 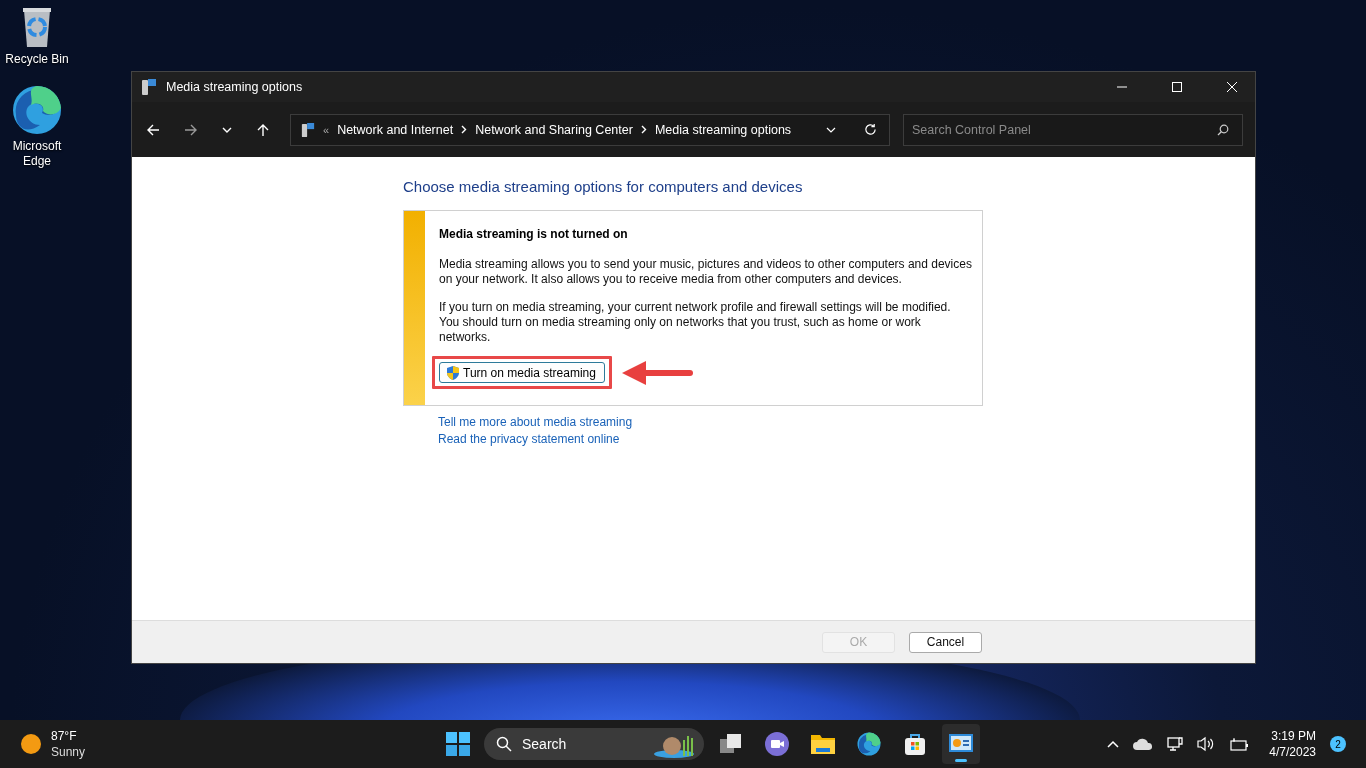 What do you see at coordinates (534, 234) in the screenshot?
I see `notice-title: Media streaming is not turned on` at bounding box center [534, 234].